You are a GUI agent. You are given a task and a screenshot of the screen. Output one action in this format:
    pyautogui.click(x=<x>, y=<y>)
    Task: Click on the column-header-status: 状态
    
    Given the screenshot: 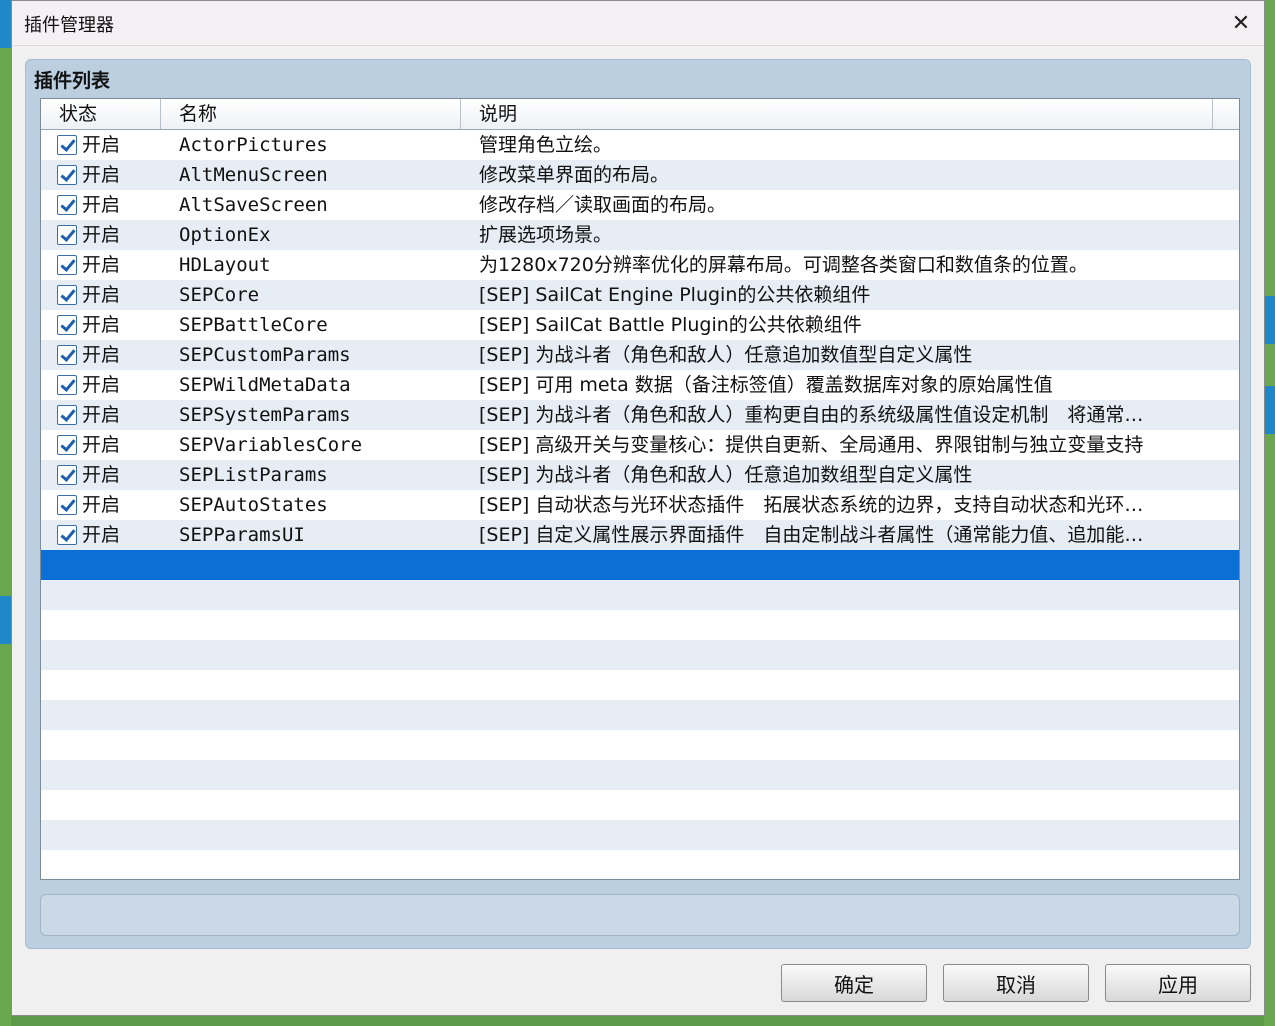 What is the action you would take?
    pyautogui.click(x=101, y=114)
    